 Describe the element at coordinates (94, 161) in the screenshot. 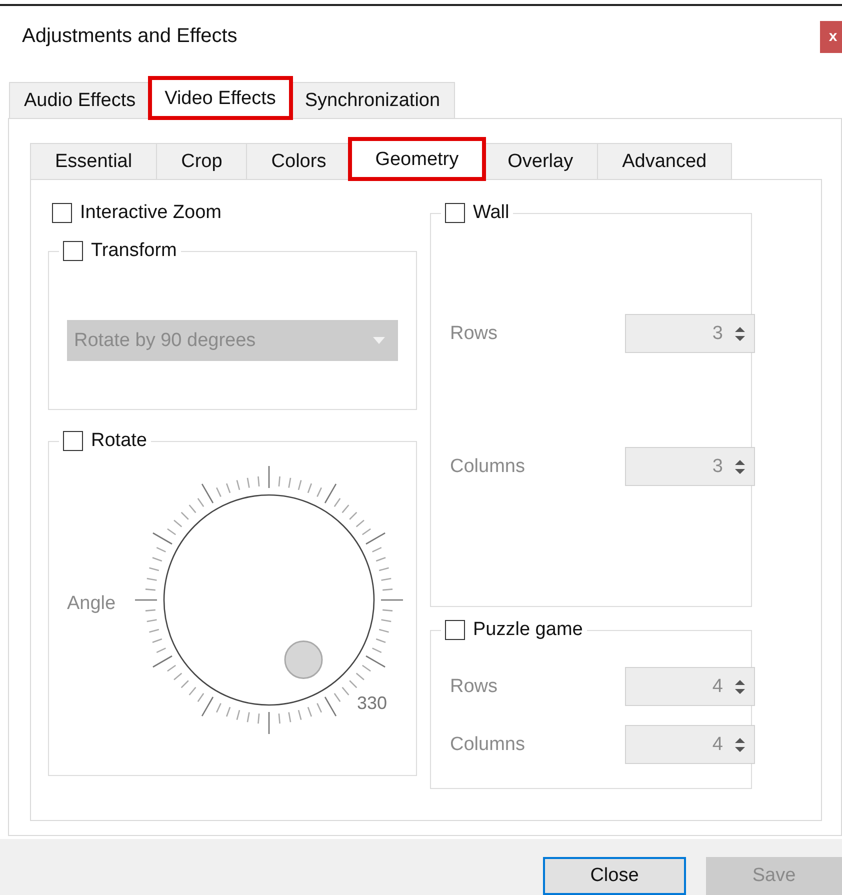

I see `tab: Essential` at that location.